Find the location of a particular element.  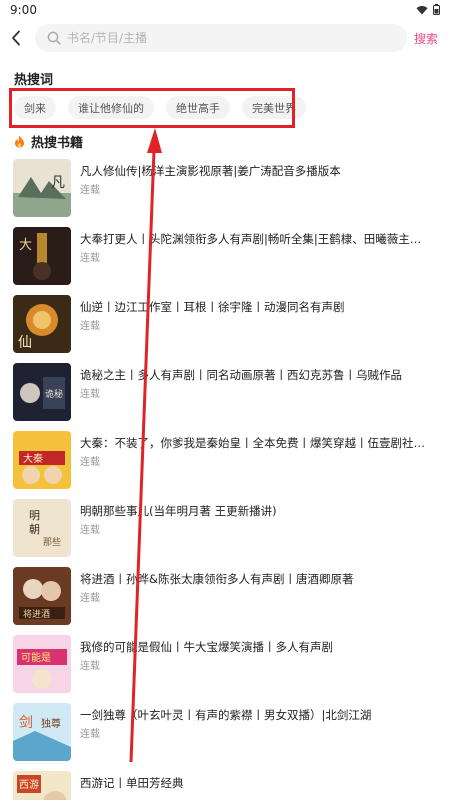

svg-text: 将进酒 is located at coordinates (36, 614).